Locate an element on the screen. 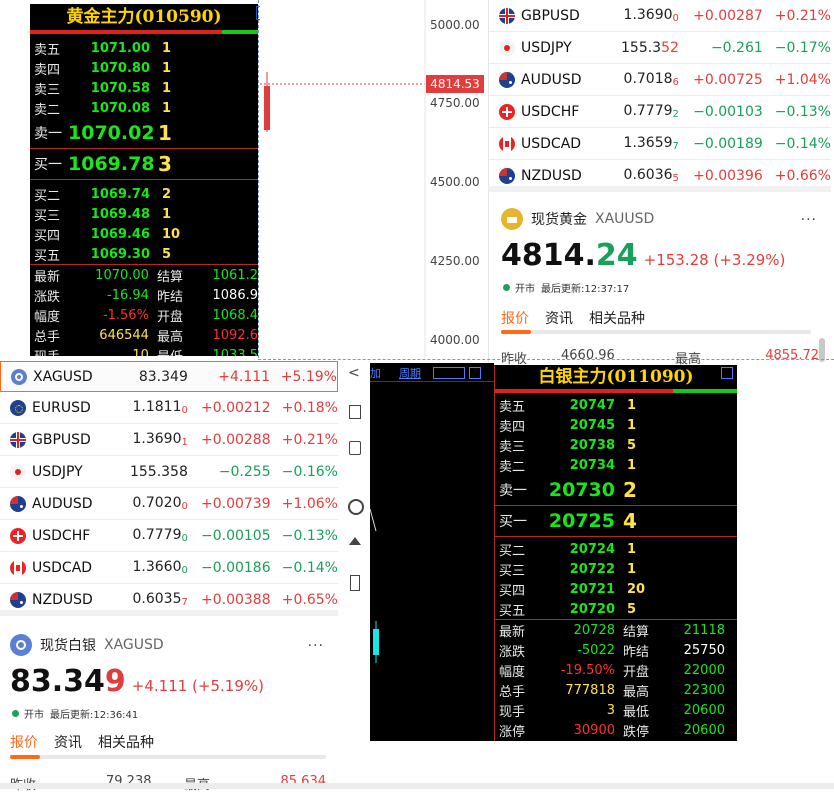 This screenshot has width=834, height=795. ask1-row: 卖一 20730 2 is located at coordinates (616, 490).